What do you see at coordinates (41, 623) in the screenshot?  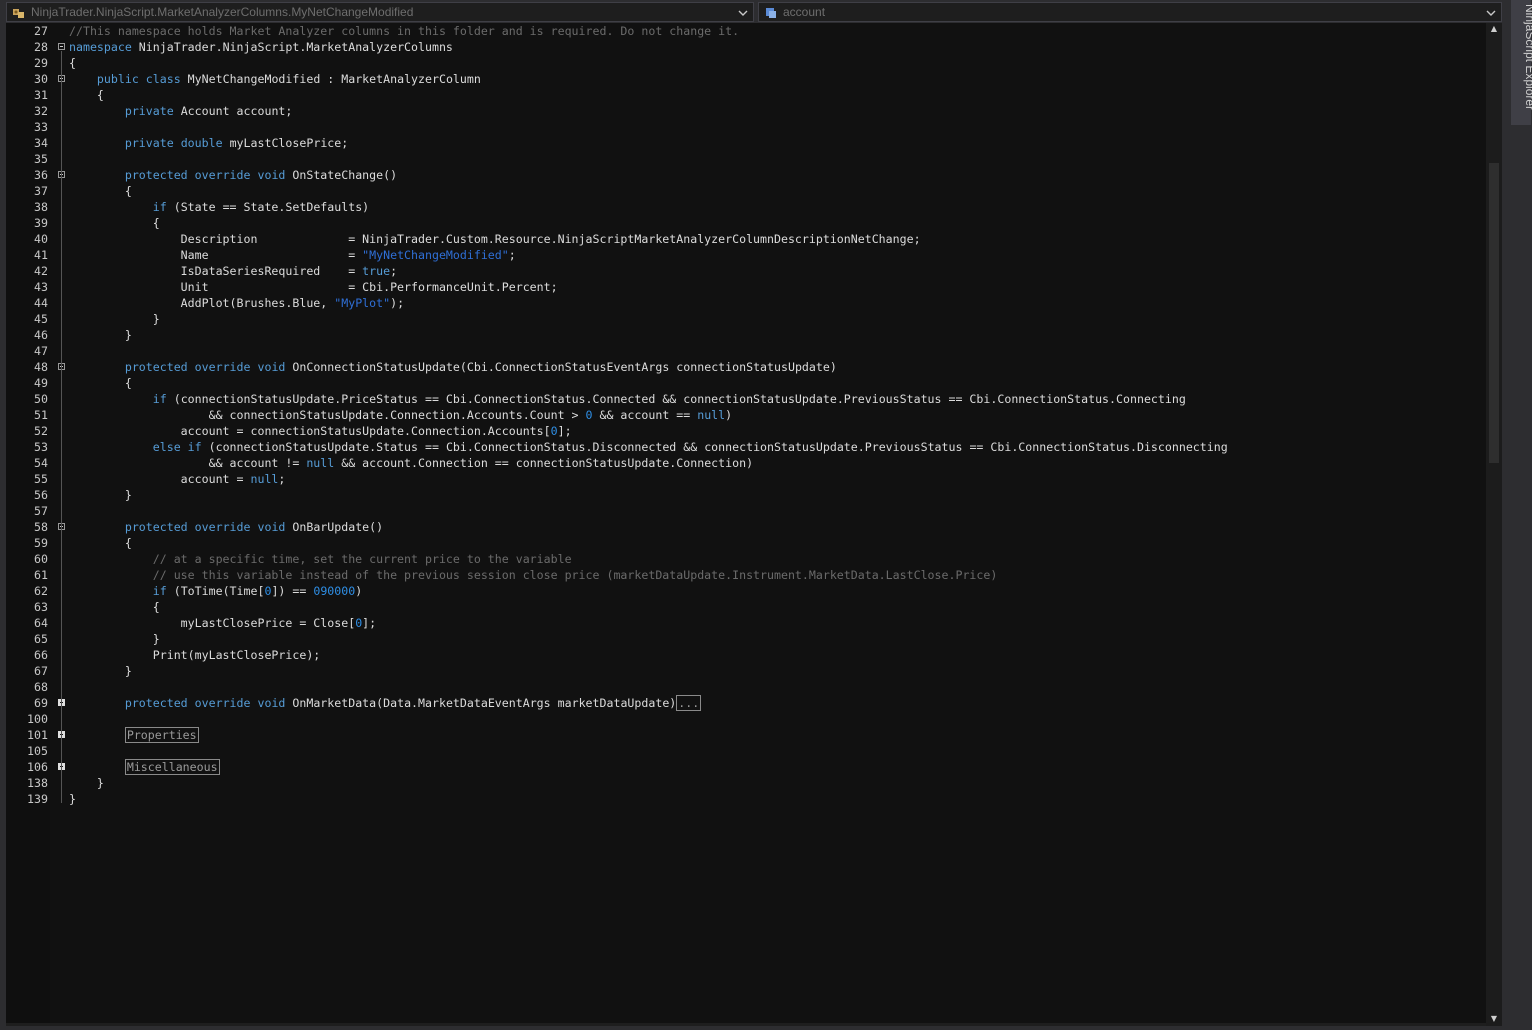 I see `line-number: 64` at bounding box center [41, 623].